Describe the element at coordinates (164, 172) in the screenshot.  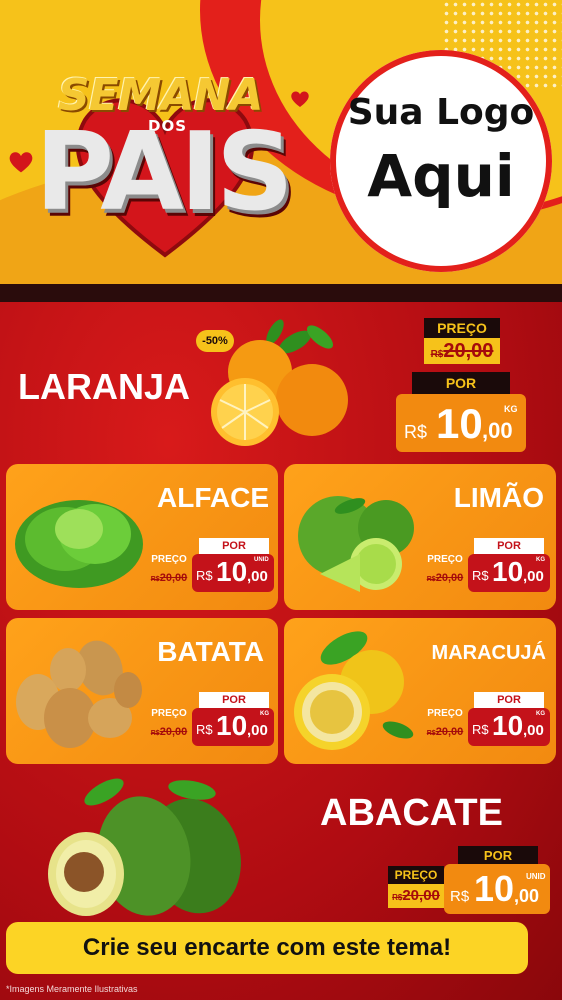
I see `title-pais: PAIS` at that location.